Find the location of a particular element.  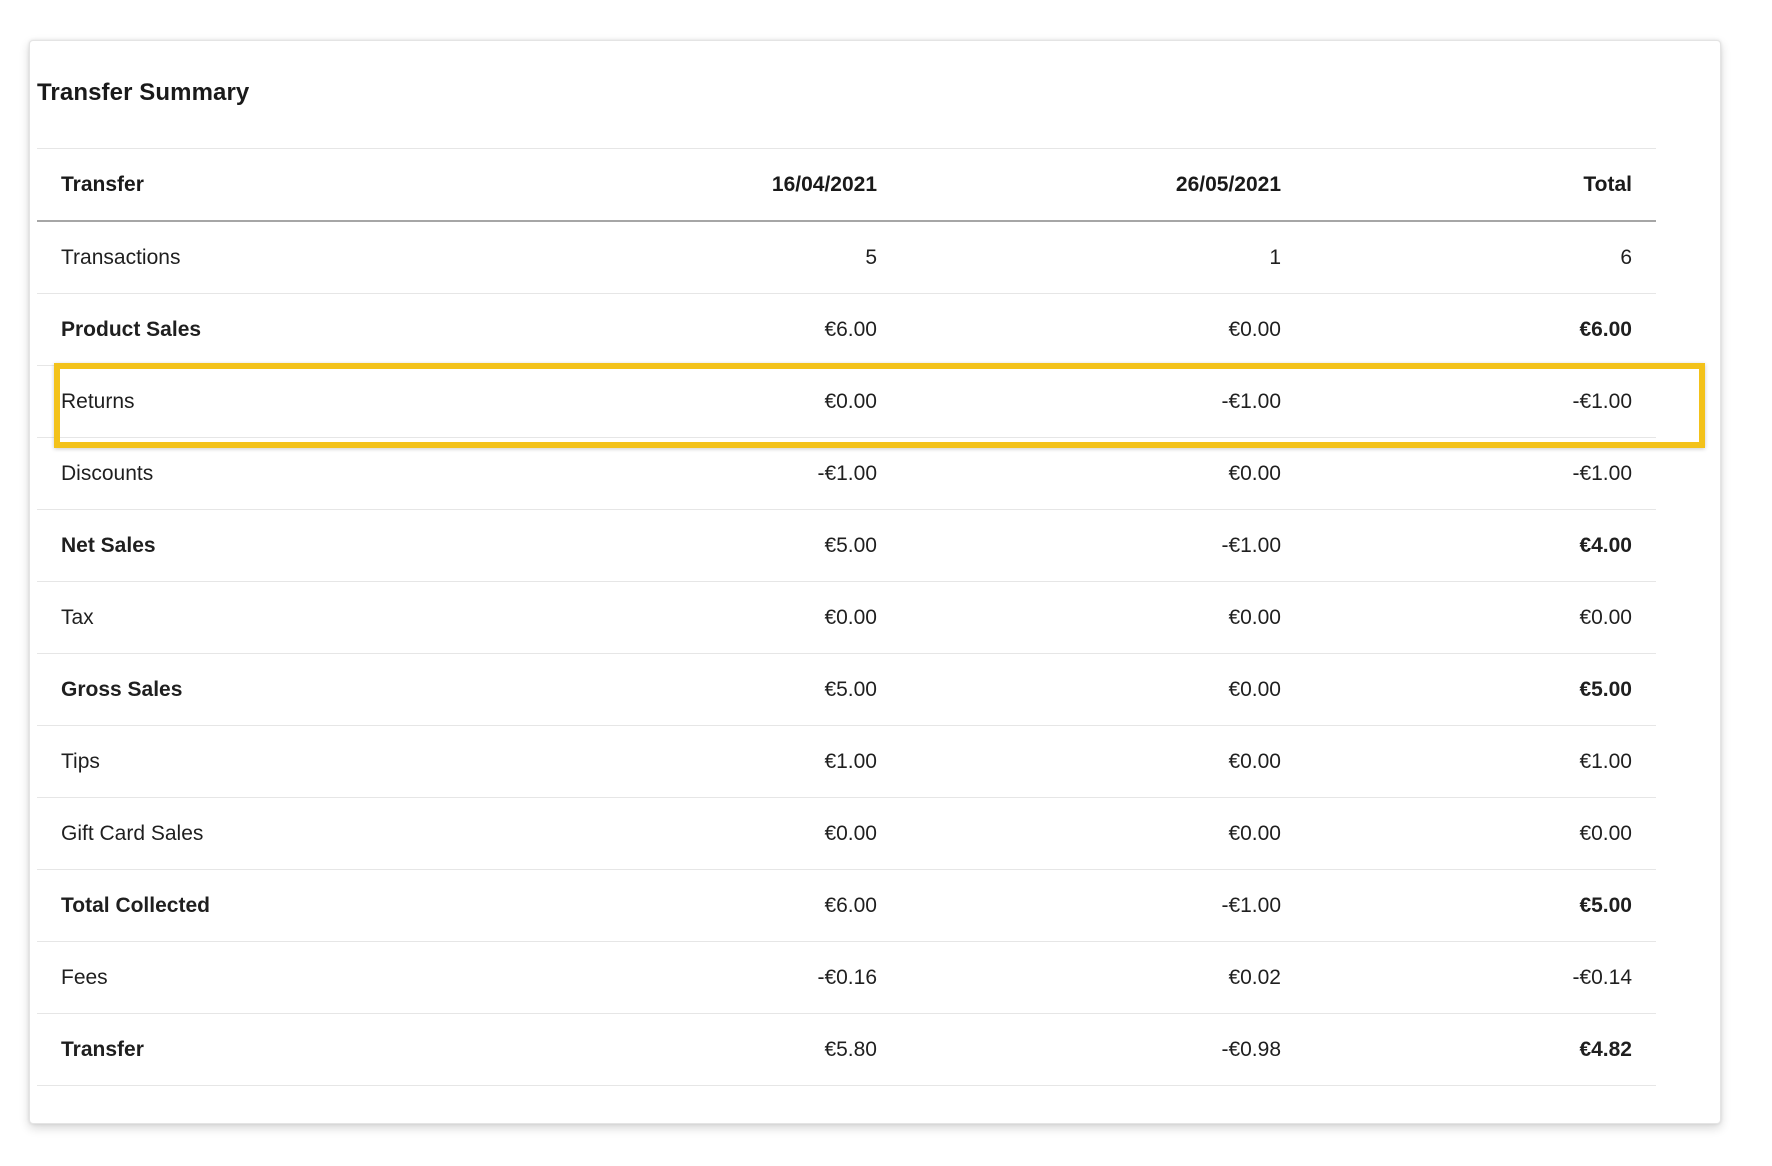

column-header-date-2: 26/05/2021 is located at coordinates (1103, 185).